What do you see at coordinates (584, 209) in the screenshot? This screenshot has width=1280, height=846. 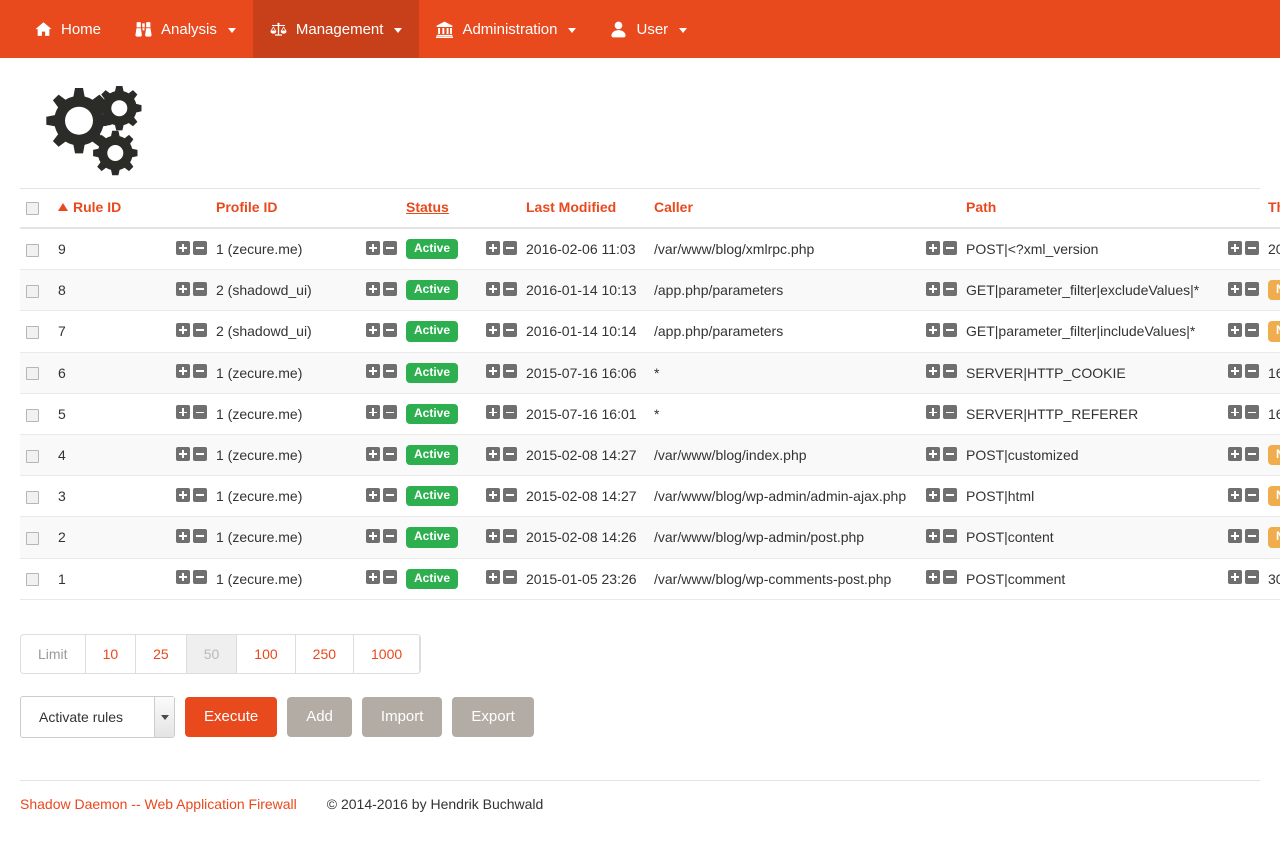 I see `column-header-last-modified: Last Modified` at bounding box center [584, 209].